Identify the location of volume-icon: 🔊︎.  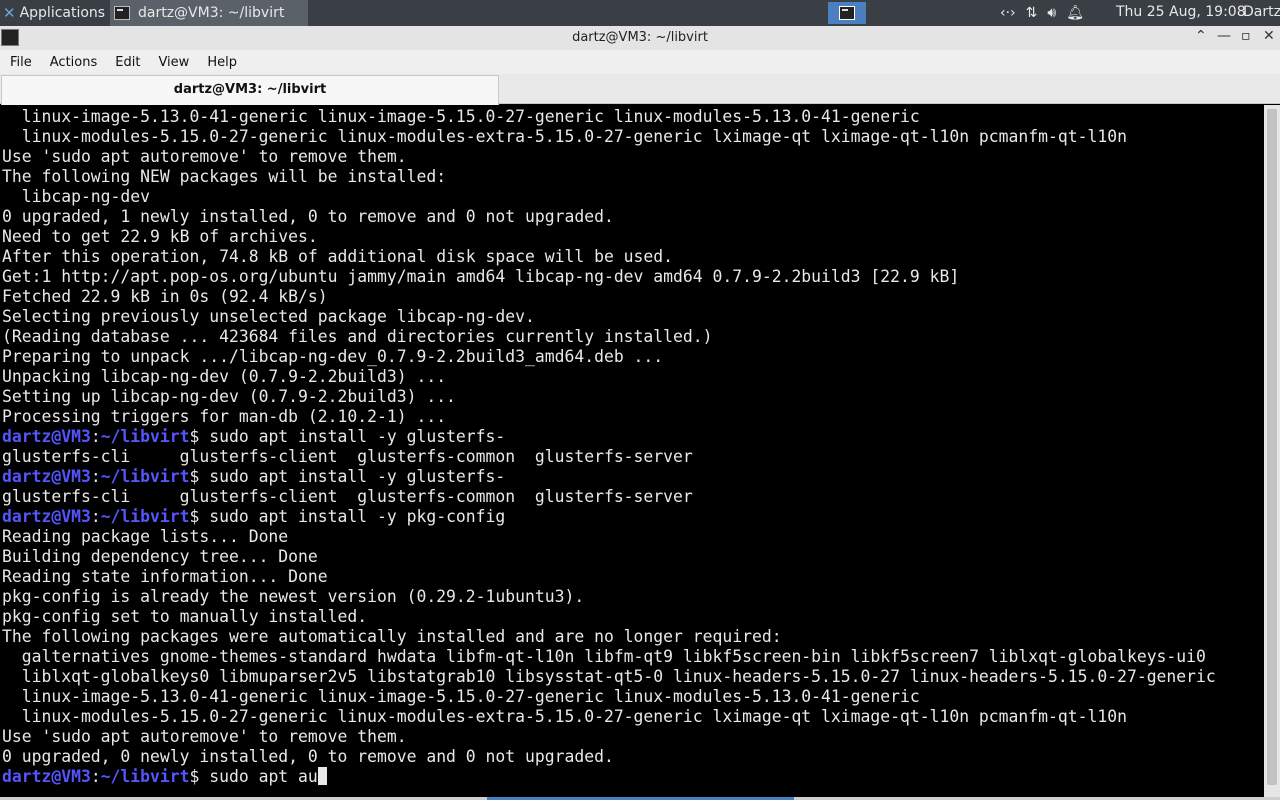
(1051, 13).